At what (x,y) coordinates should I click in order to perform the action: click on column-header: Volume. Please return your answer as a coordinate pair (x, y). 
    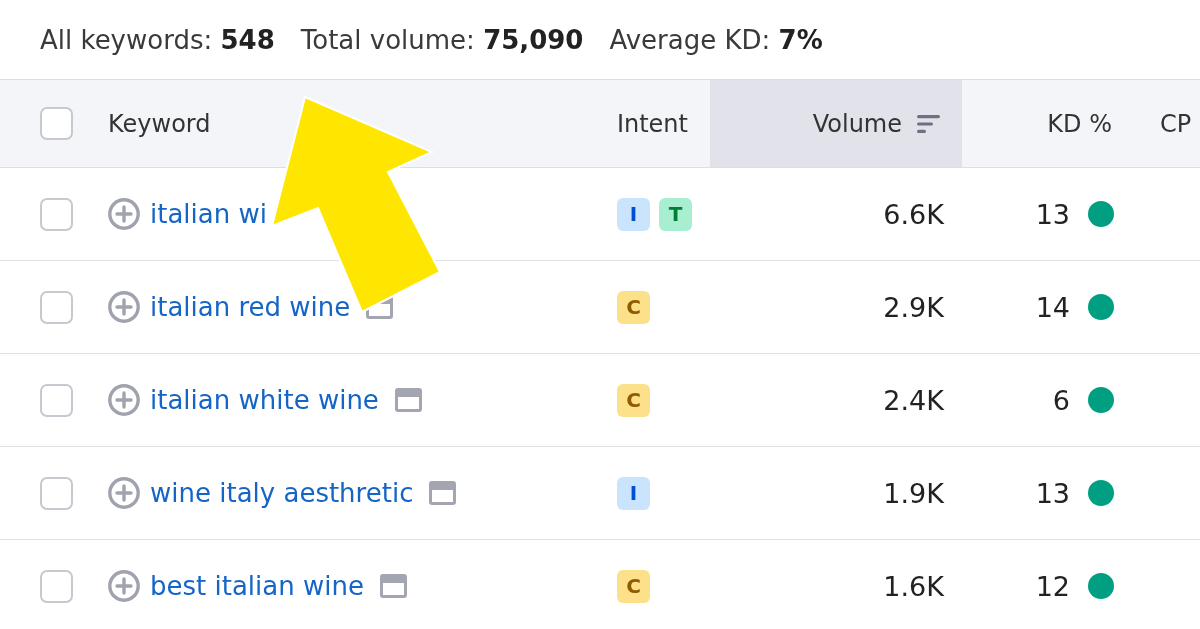
    Looking at the image, I should click on (836, 123).